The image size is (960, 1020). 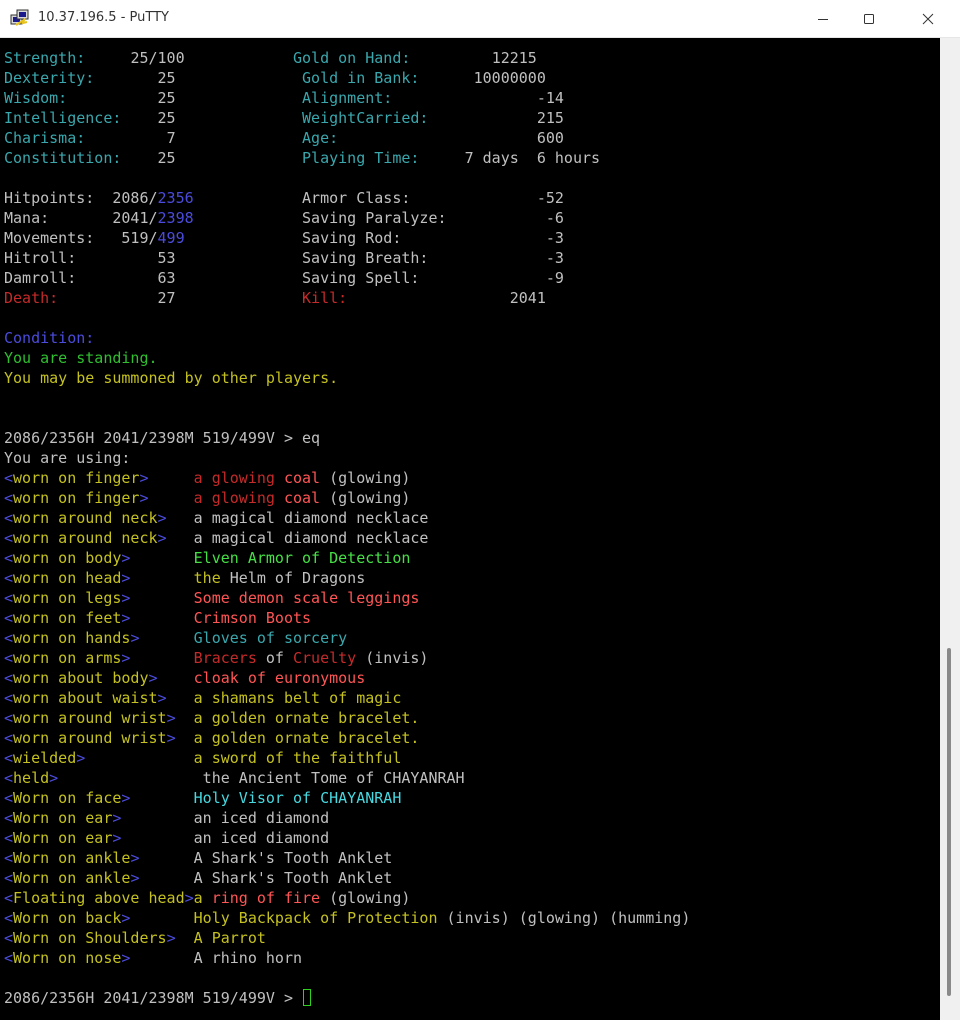 I want to click on terminal-line: <wielded> a sword of the faithful, so click(x=202, y=758).